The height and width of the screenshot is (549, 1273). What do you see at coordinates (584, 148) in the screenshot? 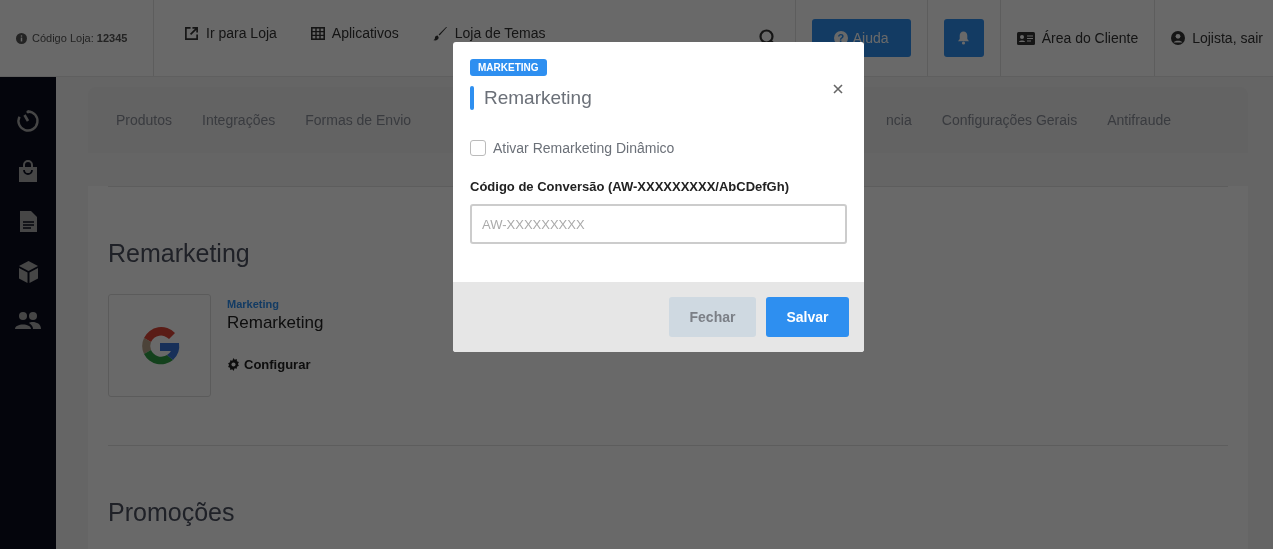
I see `checkbox-label: Ativar Remarketing Dinâmico` at bounding box center [584, 148].